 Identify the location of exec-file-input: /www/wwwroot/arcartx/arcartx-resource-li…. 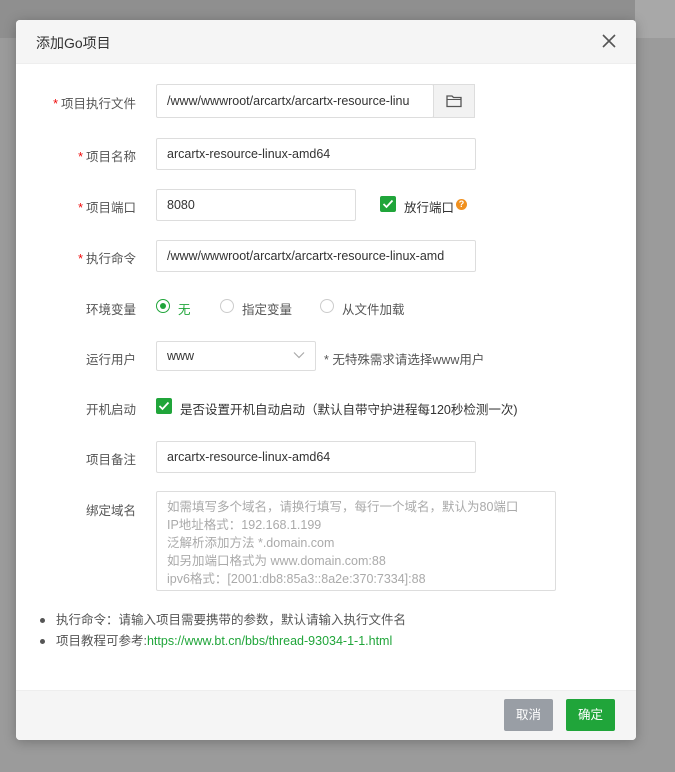
(295, 101).